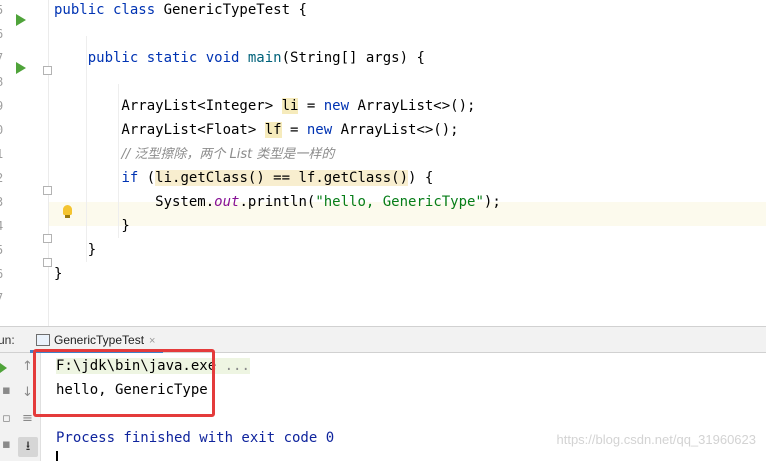  Describe the element at coordinates (27, 366) in the screenshot. I see `arrow-up-icon: ↑` at that location.